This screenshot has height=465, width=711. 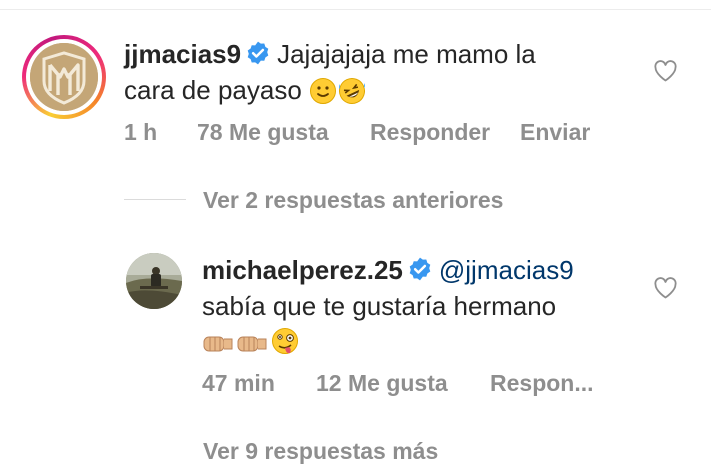 I want to click on comment-text-line2: cara de payaso, so click(x=213, y=90).